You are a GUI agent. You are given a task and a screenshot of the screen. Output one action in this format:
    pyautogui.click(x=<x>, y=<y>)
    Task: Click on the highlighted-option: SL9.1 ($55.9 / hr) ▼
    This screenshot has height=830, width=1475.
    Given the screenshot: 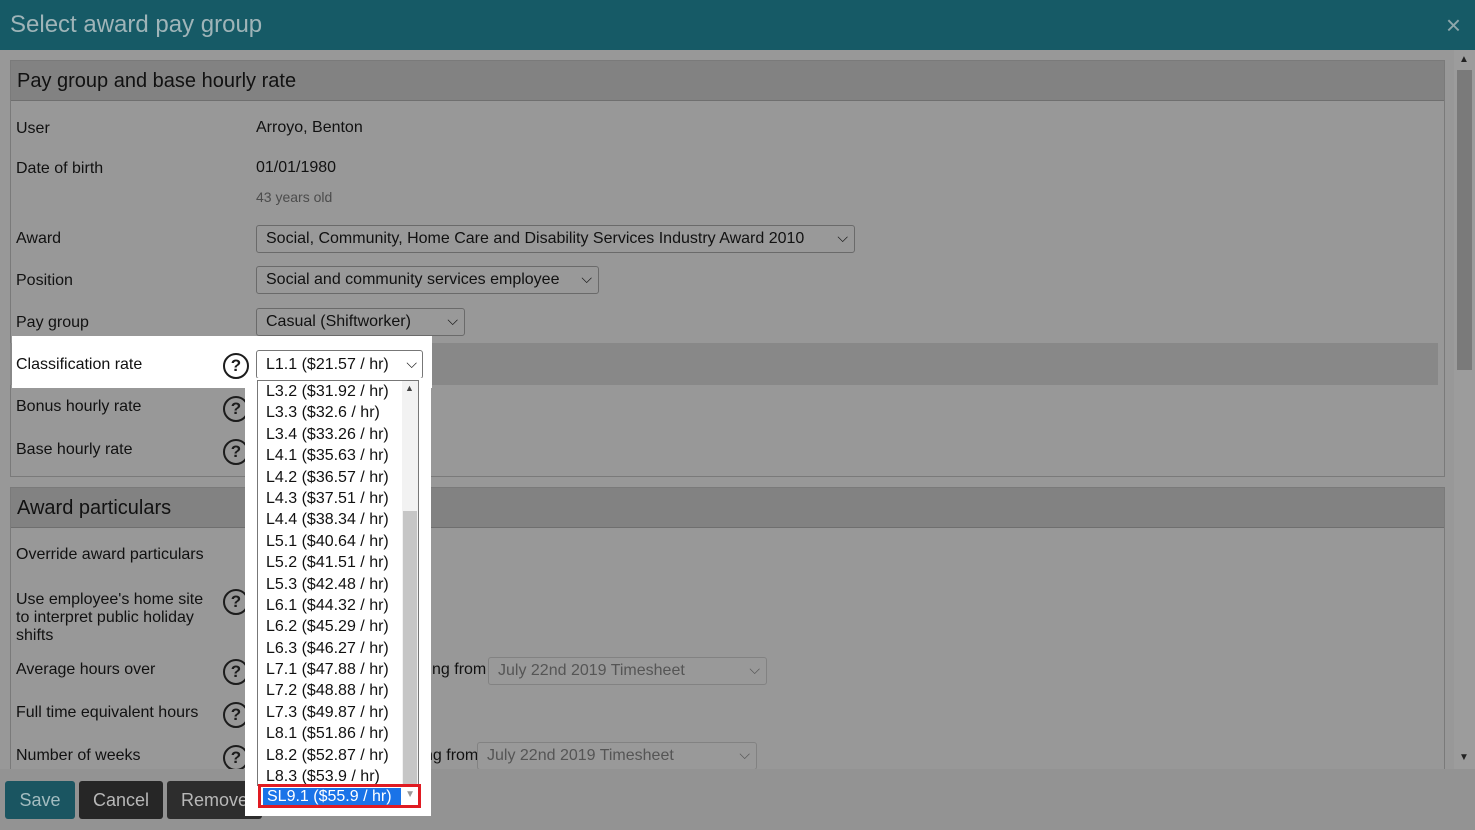 What is the action you would take?
    pyautogui.click(x=339, y=796)
    